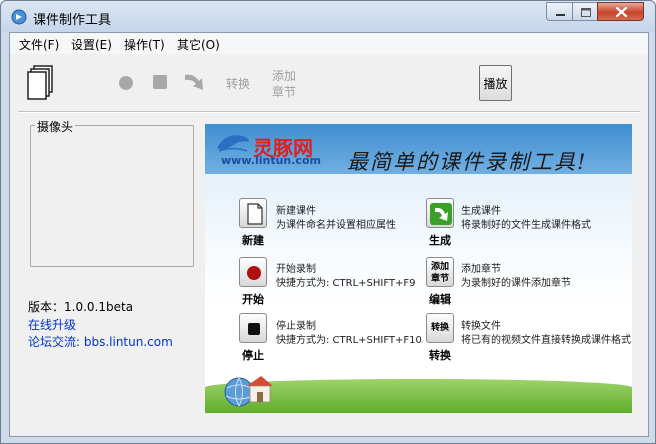  Describe the element at coordinates (440, 355) in the screenshot. I see `convert-label: 转换` at that location.